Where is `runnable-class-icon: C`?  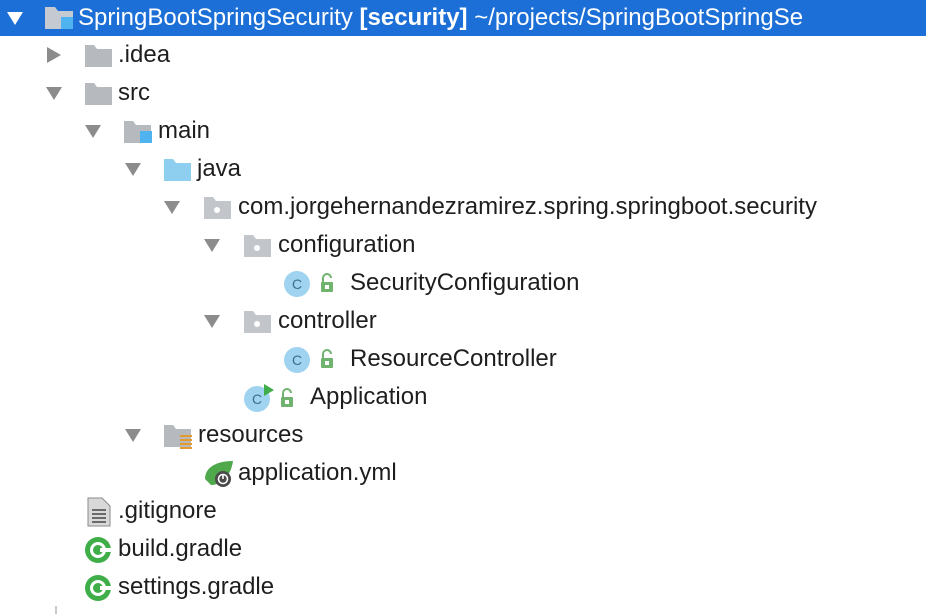
runnable-class-icon: C is located at coordinates (273, 397).